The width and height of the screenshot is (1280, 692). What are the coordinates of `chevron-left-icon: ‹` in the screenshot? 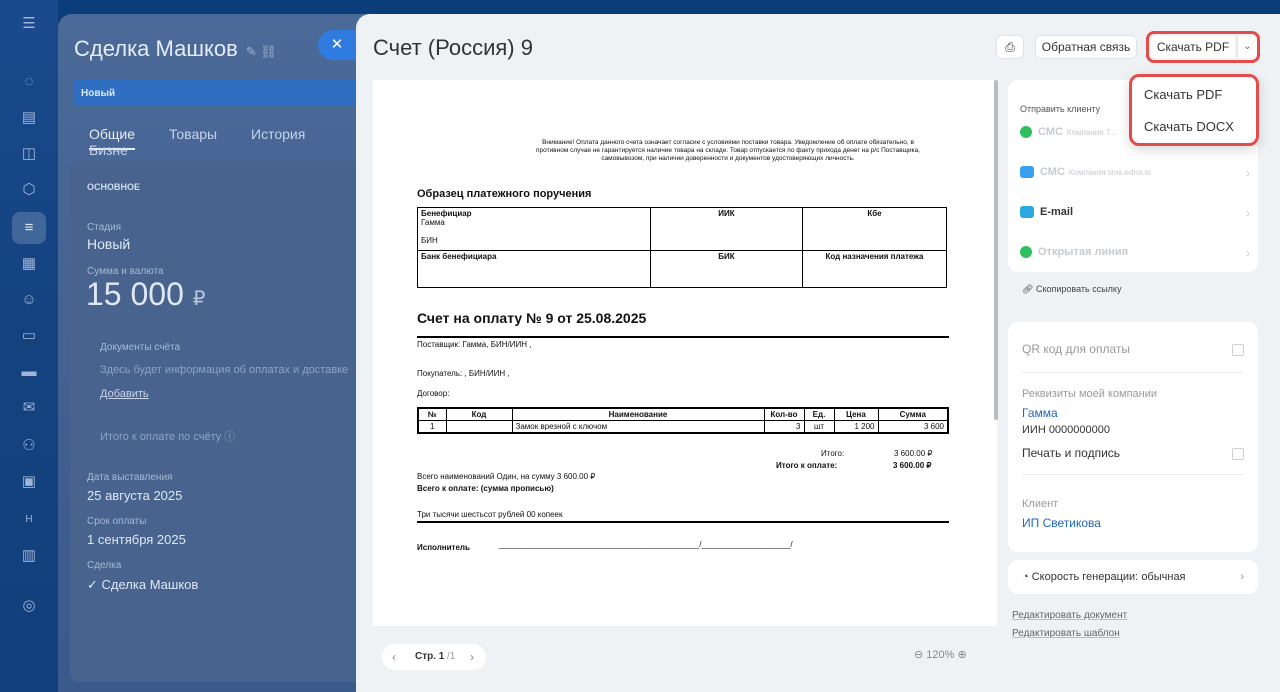 It's located at (394, 657).